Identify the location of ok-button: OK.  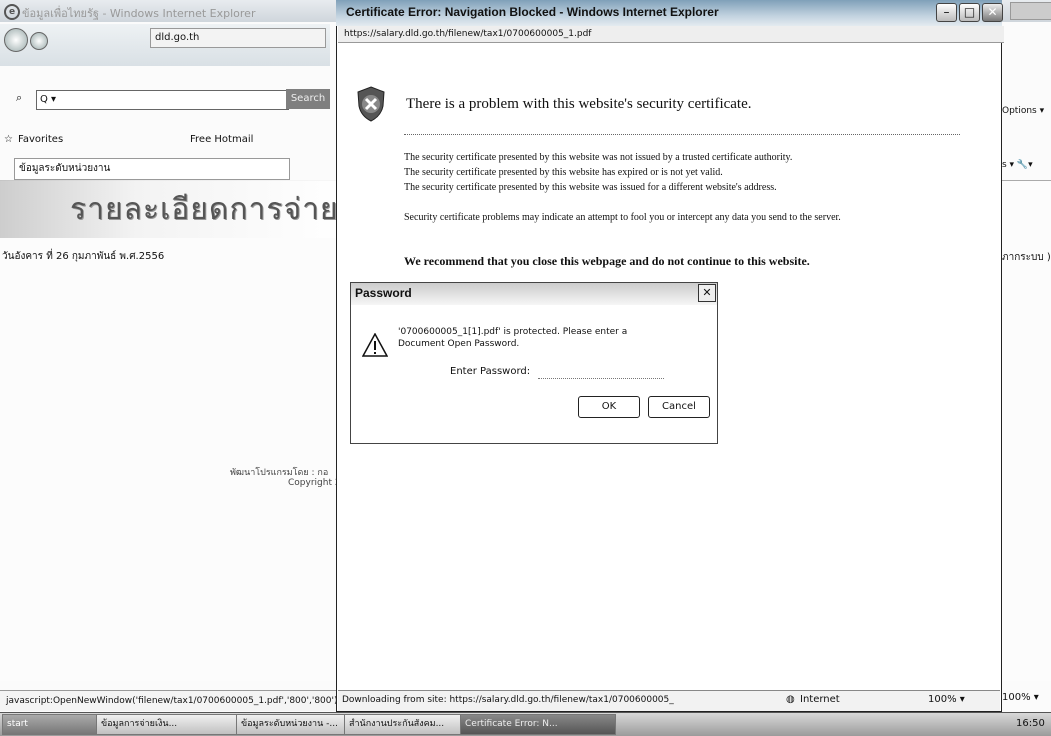
(609, 407).